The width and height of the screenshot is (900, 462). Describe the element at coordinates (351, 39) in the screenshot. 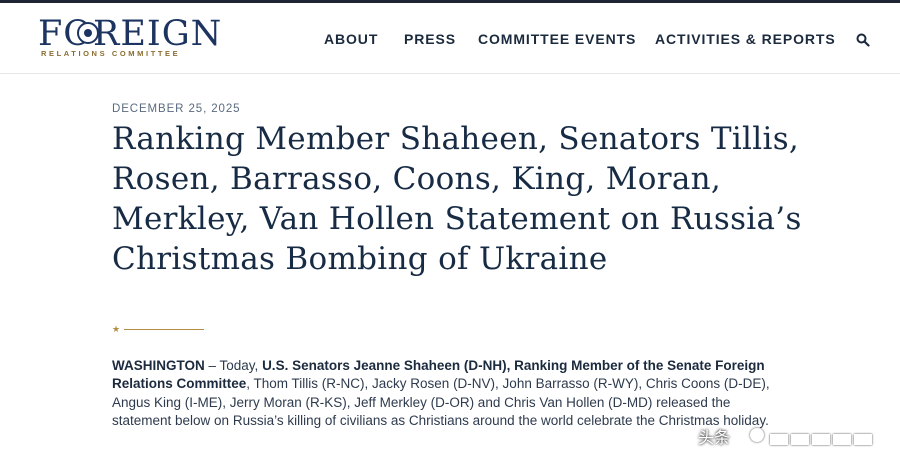

I see `nav-item-about: ABOUT` at that location.